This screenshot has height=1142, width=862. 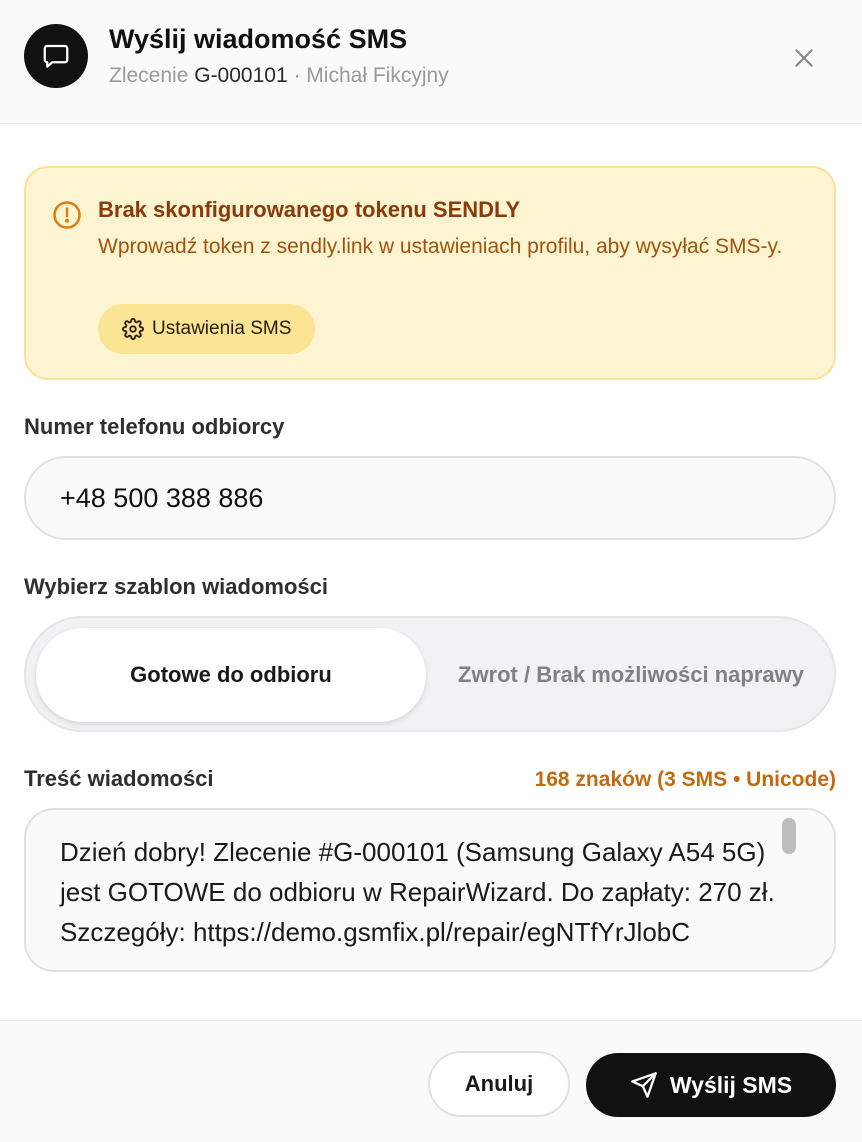 I want to click on dialog-subtitle: Zlecenie G-000101 · Michał Fikcyjny, so click(x=279, y=76).